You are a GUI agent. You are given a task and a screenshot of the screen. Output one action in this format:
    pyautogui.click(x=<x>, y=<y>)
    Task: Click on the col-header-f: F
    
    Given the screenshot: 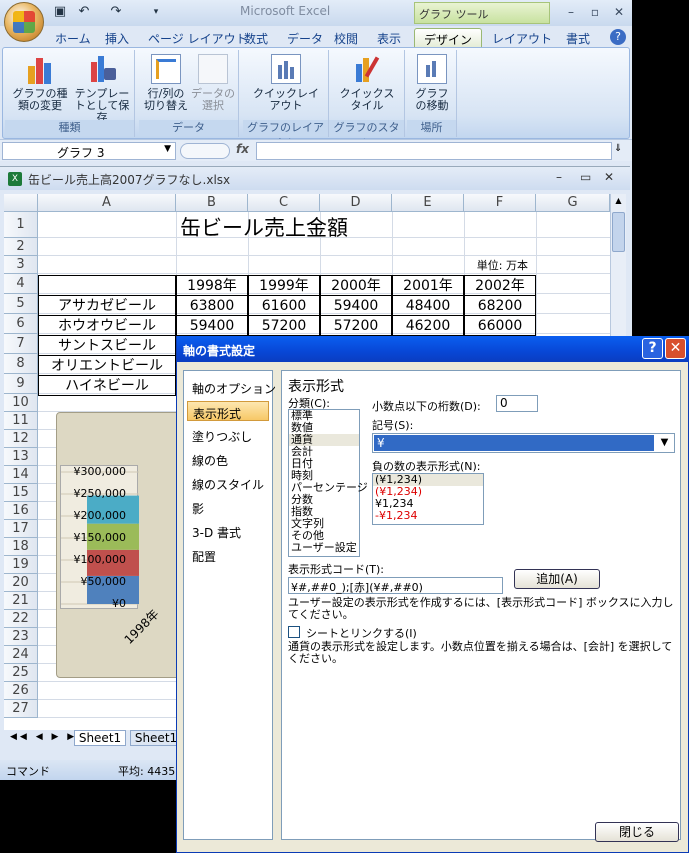 What is the action you would take?
    pyautogui.click(x=500, y=203)
    